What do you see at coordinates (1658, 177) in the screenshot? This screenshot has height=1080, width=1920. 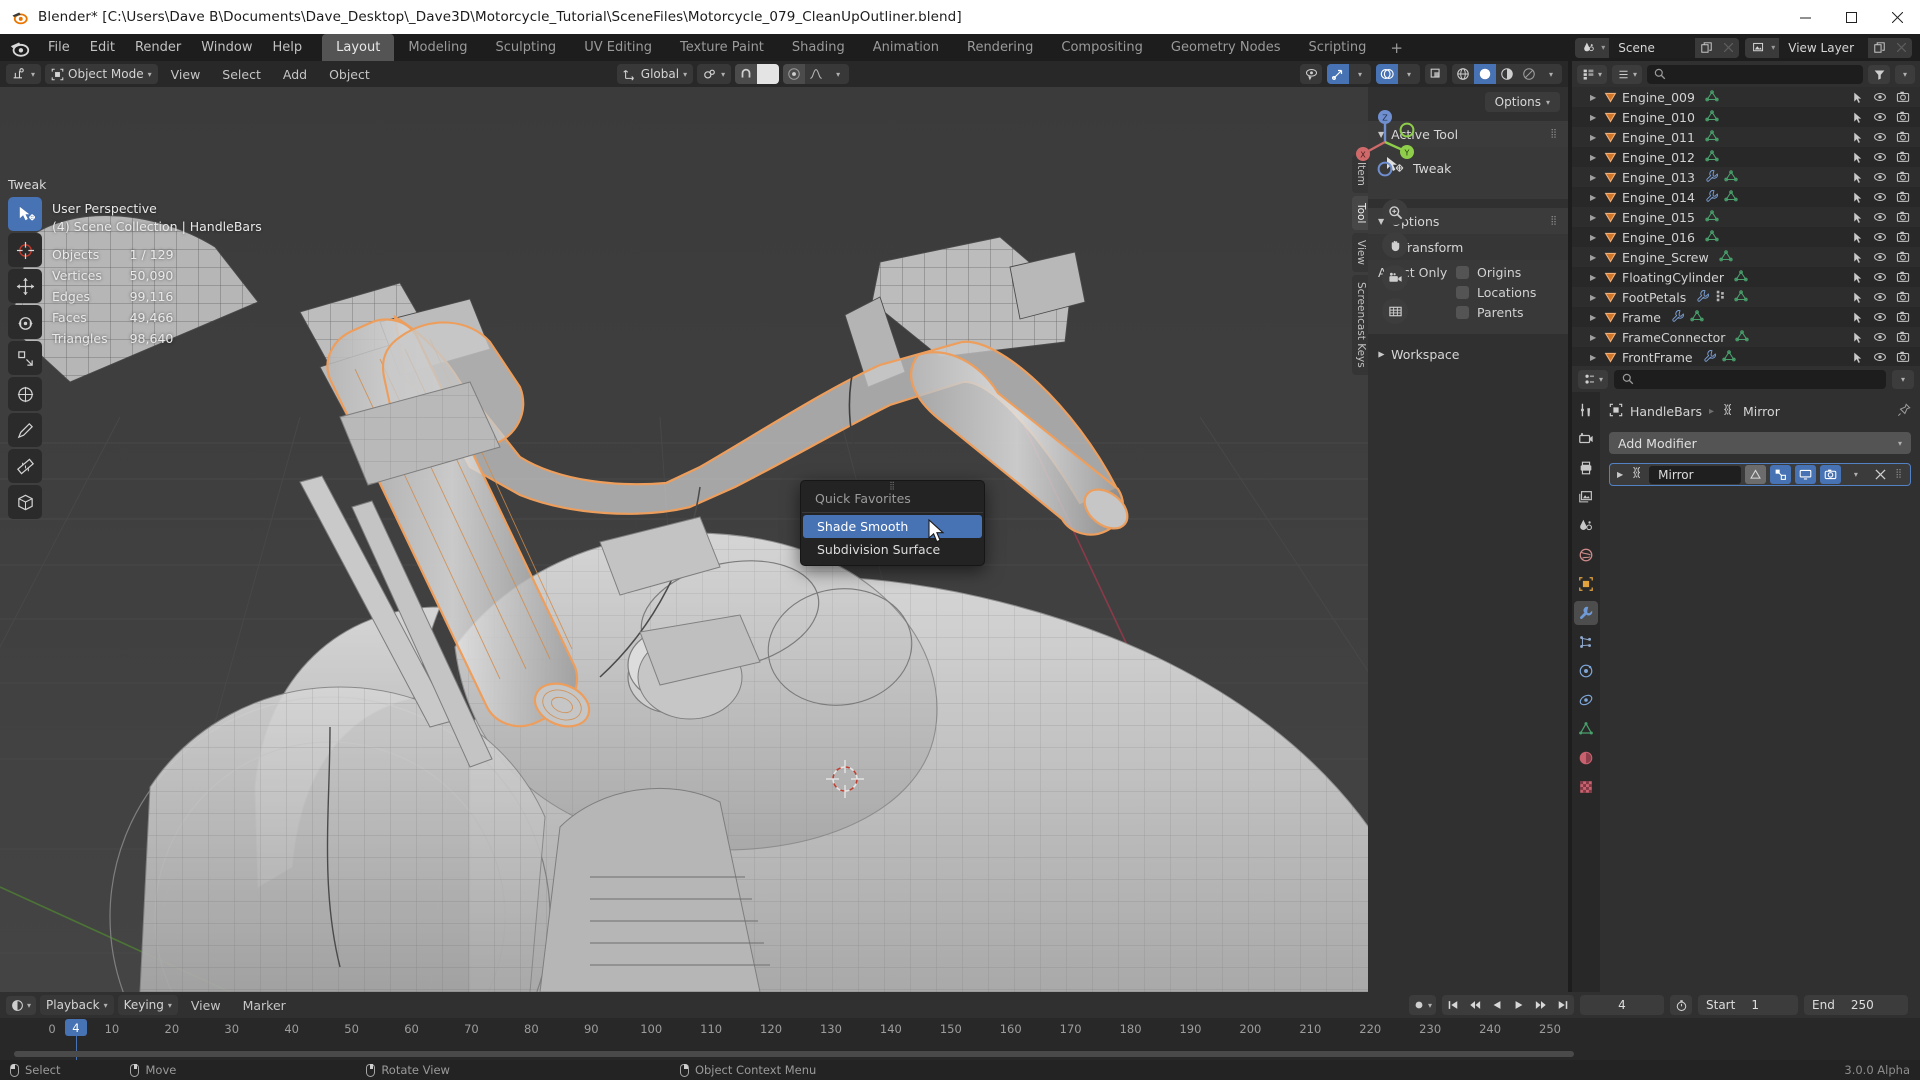 I see `outliner-object-name: Engine_013` at bounding box center [1658, 177].